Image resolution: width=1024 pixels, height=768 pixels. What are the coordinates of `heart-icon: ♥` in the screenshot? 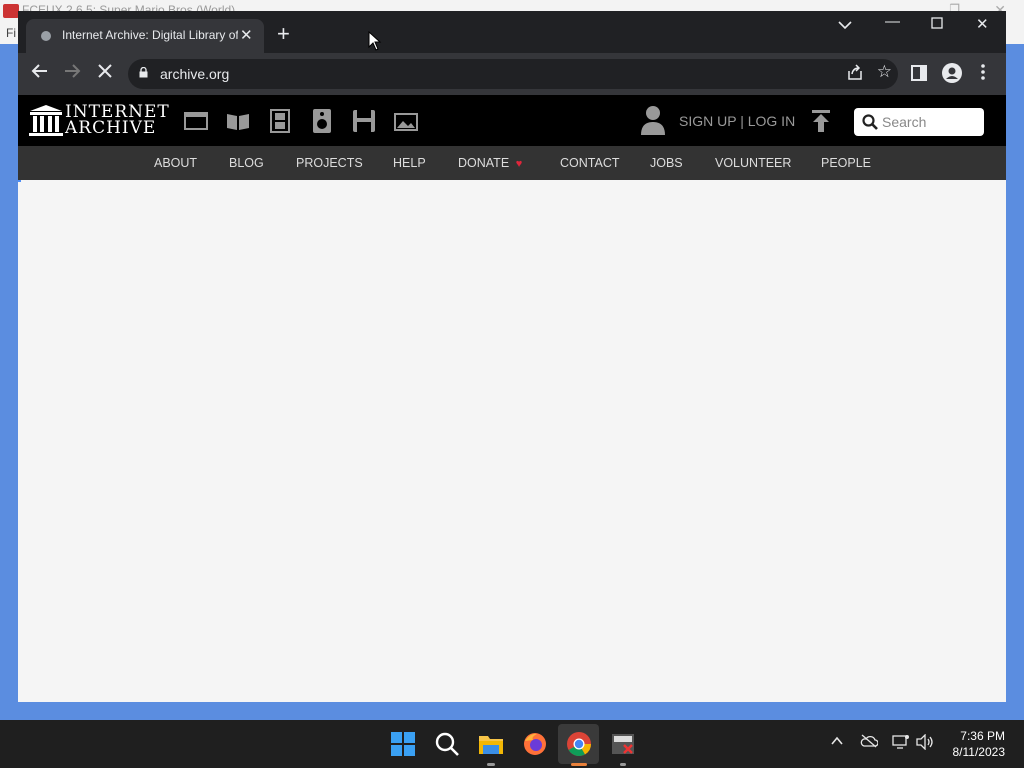 It's located at (517, 164).